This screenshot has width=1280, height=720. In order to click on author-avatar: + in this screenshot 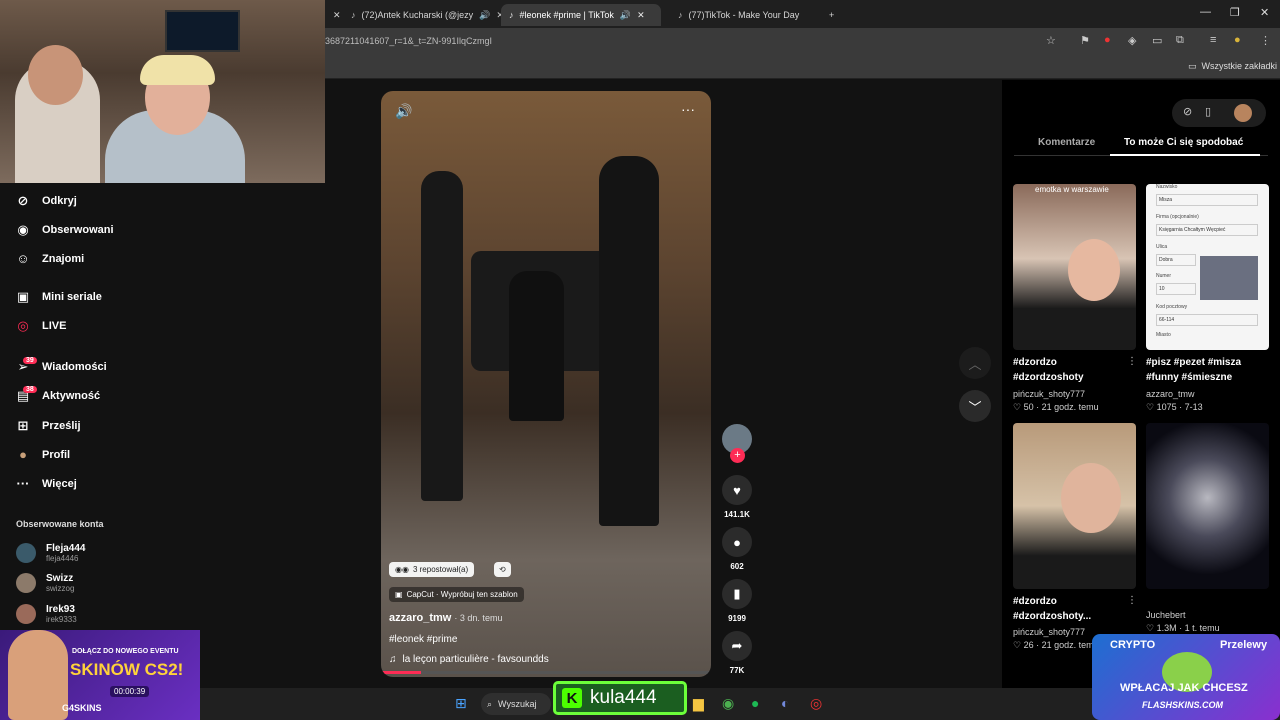, I will do `click(737, 443)`.